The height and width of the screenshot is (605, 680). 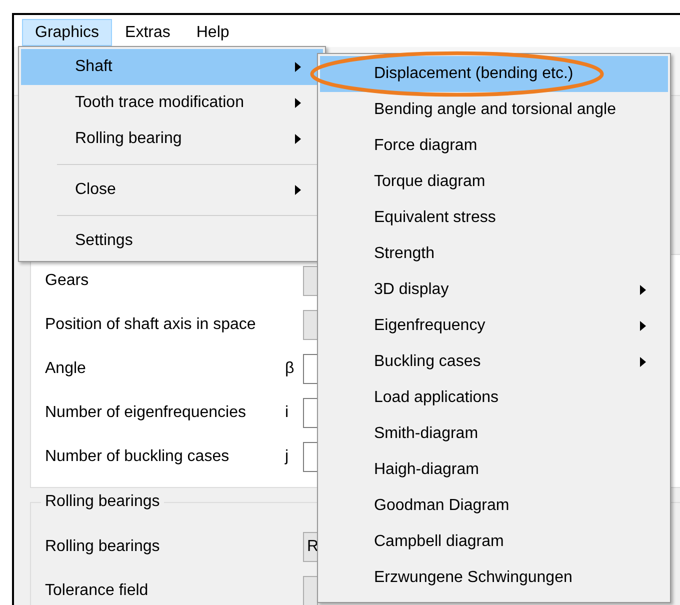 I want to click on menu-item: Torque diagram, so click(x=494, y=182).